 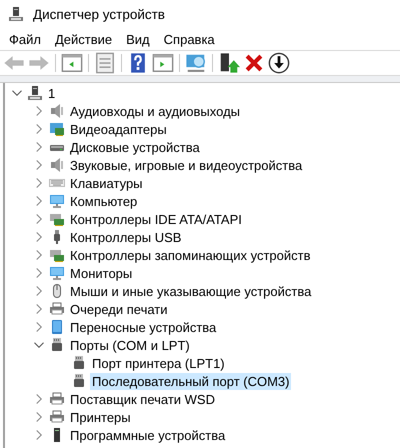 I want to click on tree-item: Дисковые устройства, so click(x=135, y=147).